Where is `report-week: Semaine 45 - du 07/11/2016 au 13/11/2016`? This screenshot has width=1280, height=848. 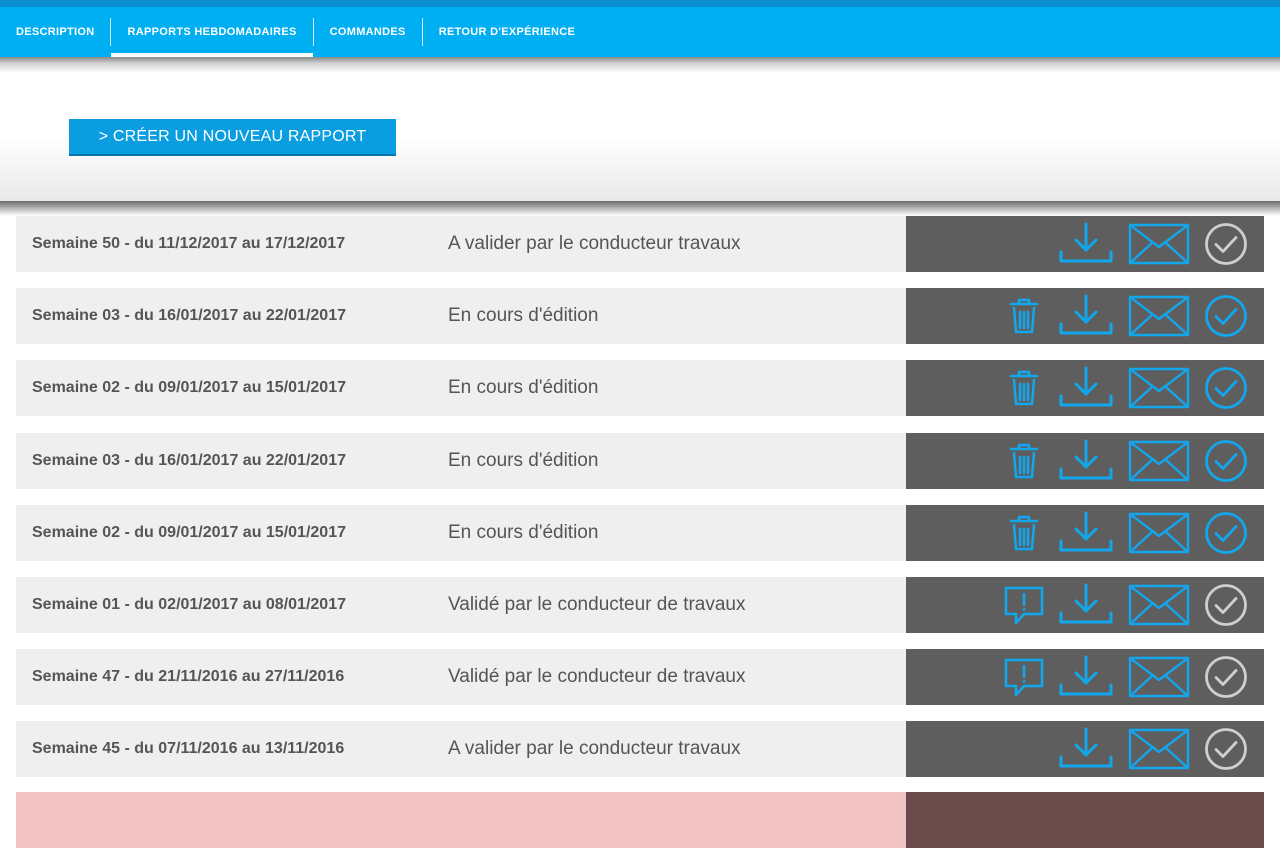
report-week: Semaine 45 - du 07/11/2016 au 13/11/2016 is located at coordinates (188, 748).